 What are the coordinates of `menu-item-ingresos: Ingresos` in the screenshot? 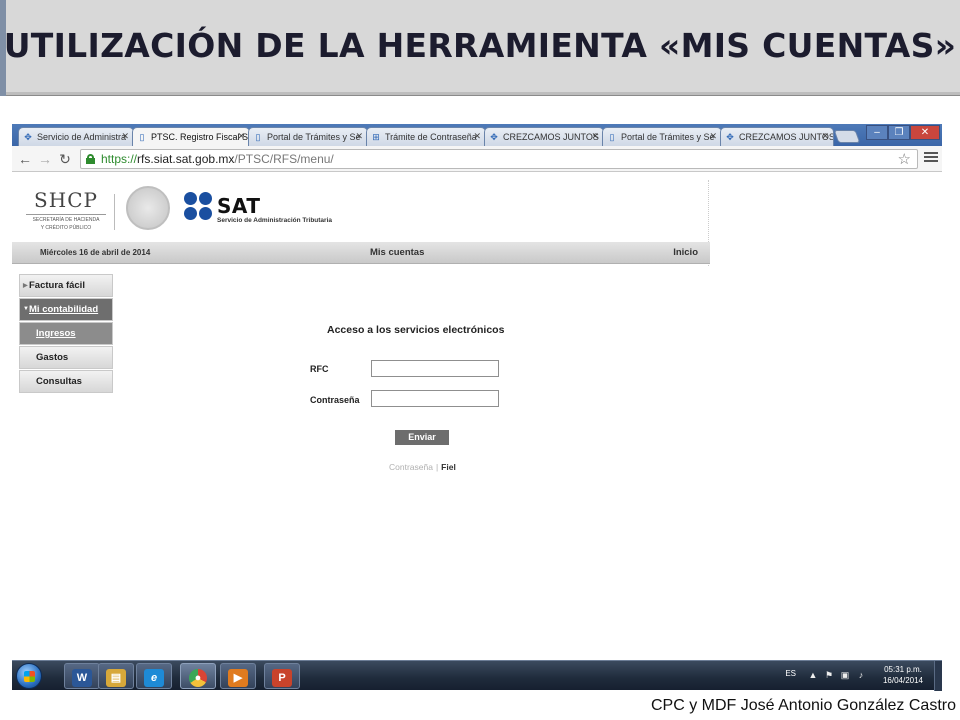 It's located at (66, 333).